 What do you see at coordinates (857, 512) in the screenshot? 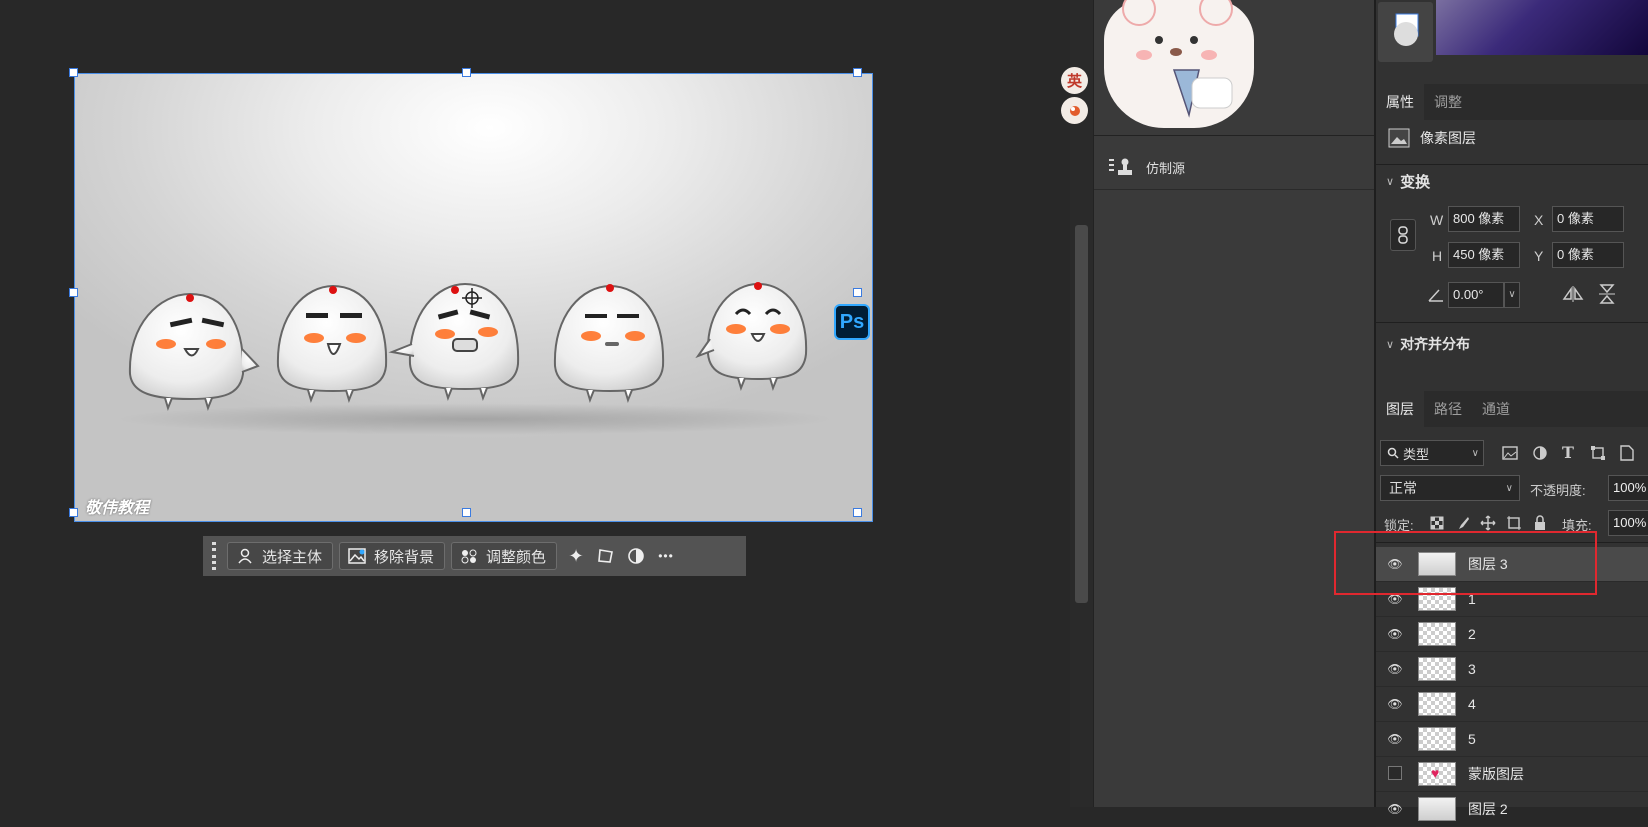
I see `transform-handle-br` at bounding box center [857, 512].